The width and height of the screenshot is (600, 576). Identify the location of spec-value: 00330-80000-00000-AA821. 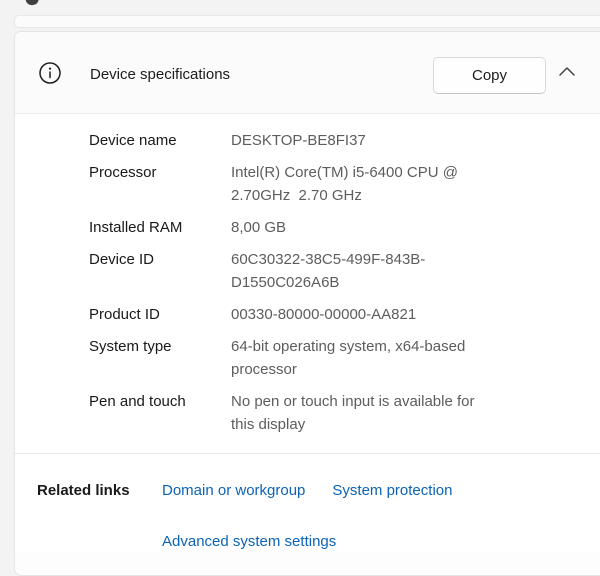
(324, 314).